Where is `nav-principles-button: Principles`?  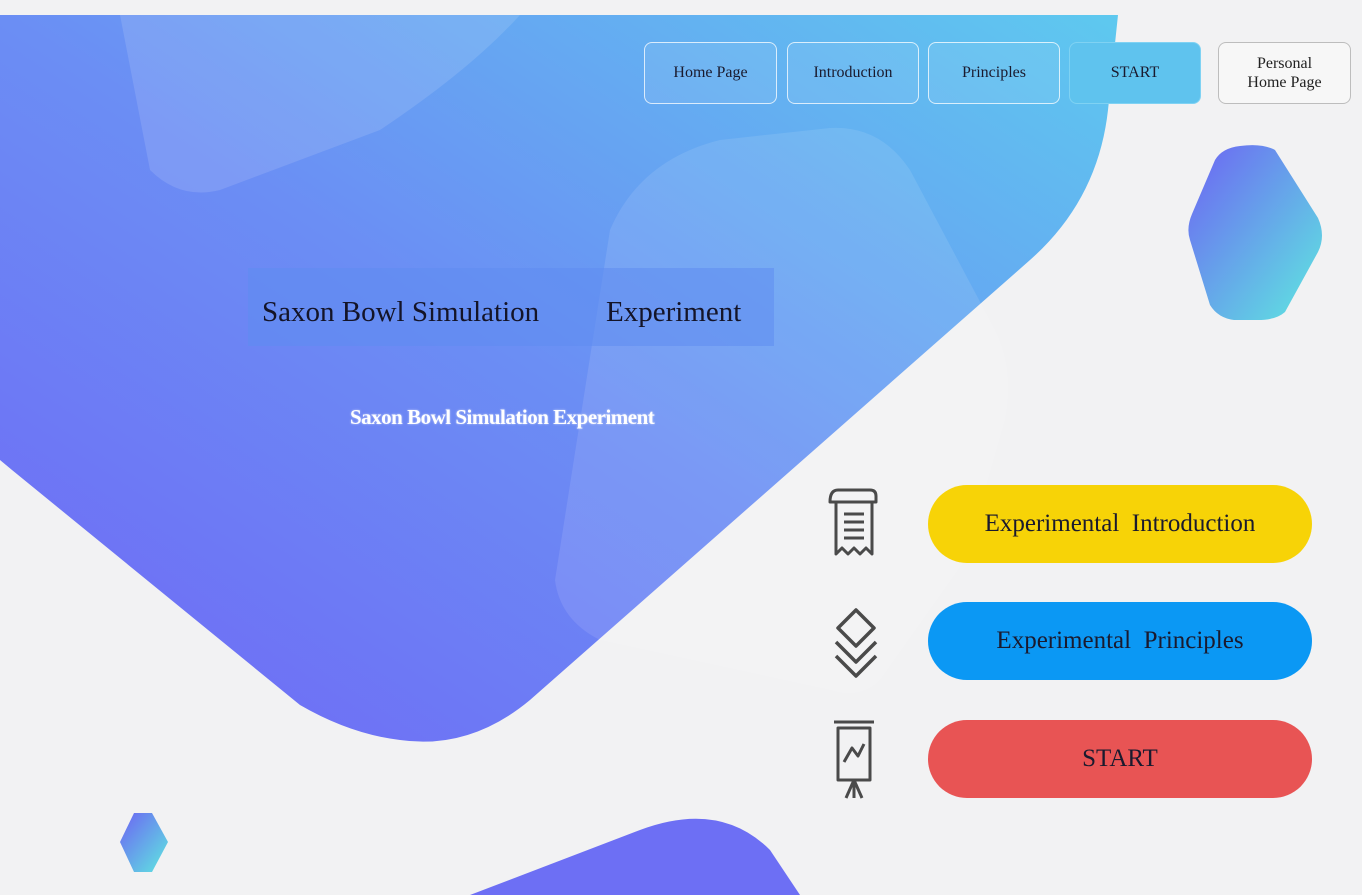 nav-principles-button: Principles is located at coordinates (994, 73).